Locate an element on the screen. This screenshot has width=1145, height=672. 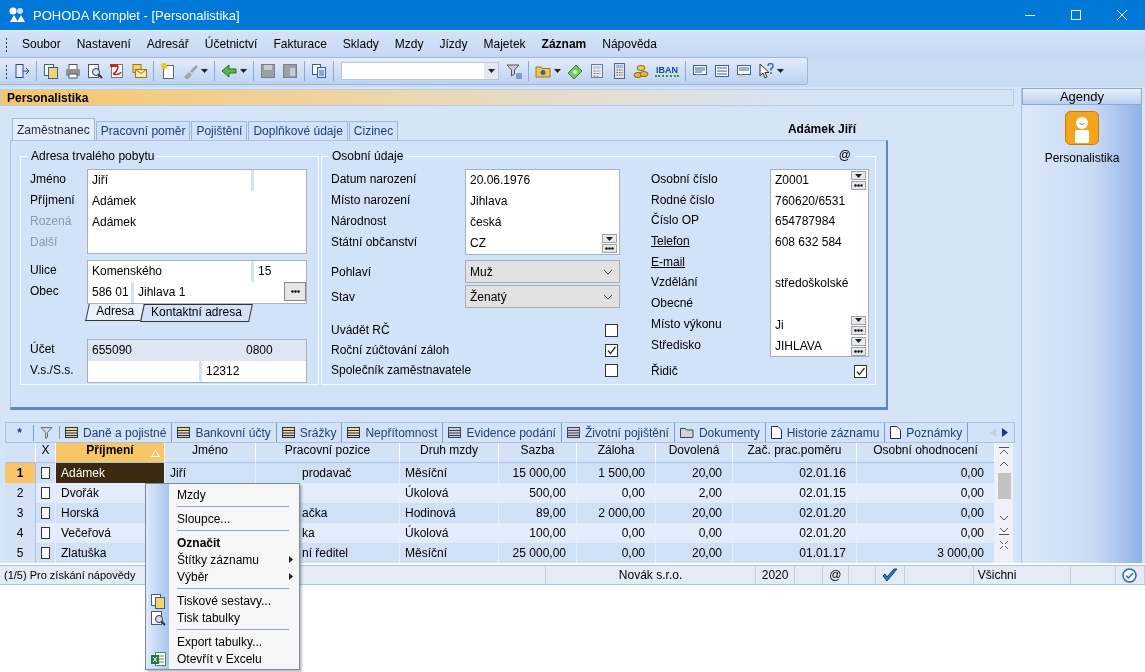
scroll-thumb is located at coordinates (1004, 486).